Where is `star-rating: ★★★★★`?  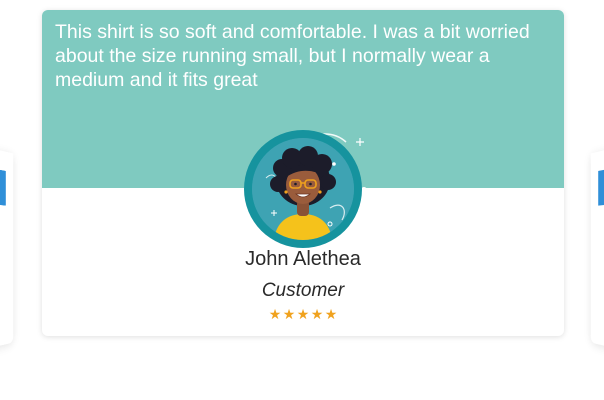
star-rating: ★★★★★ is located at coordinates (303, 315).